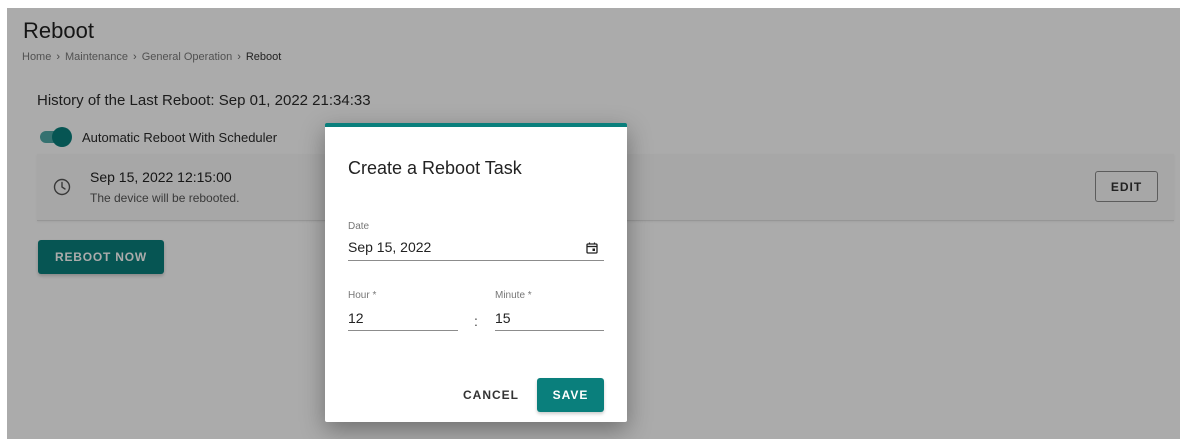 The width and height of the screenshot is (1180, 439). Describe the element at coordinates (403, 330) in the screenshot. I see `hour-input-underline` at that location.